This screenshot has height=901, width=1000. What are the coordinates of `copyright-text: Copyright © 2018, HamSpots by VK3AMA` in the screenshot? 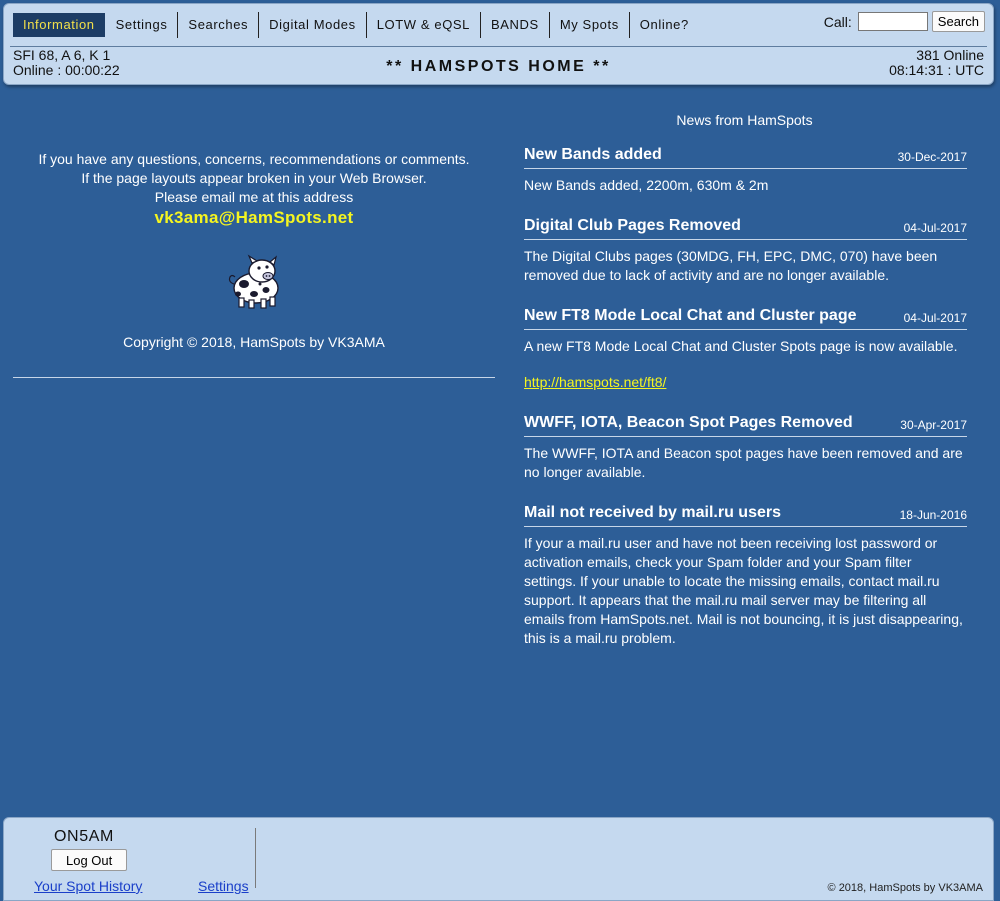 It's located at (254, 342).